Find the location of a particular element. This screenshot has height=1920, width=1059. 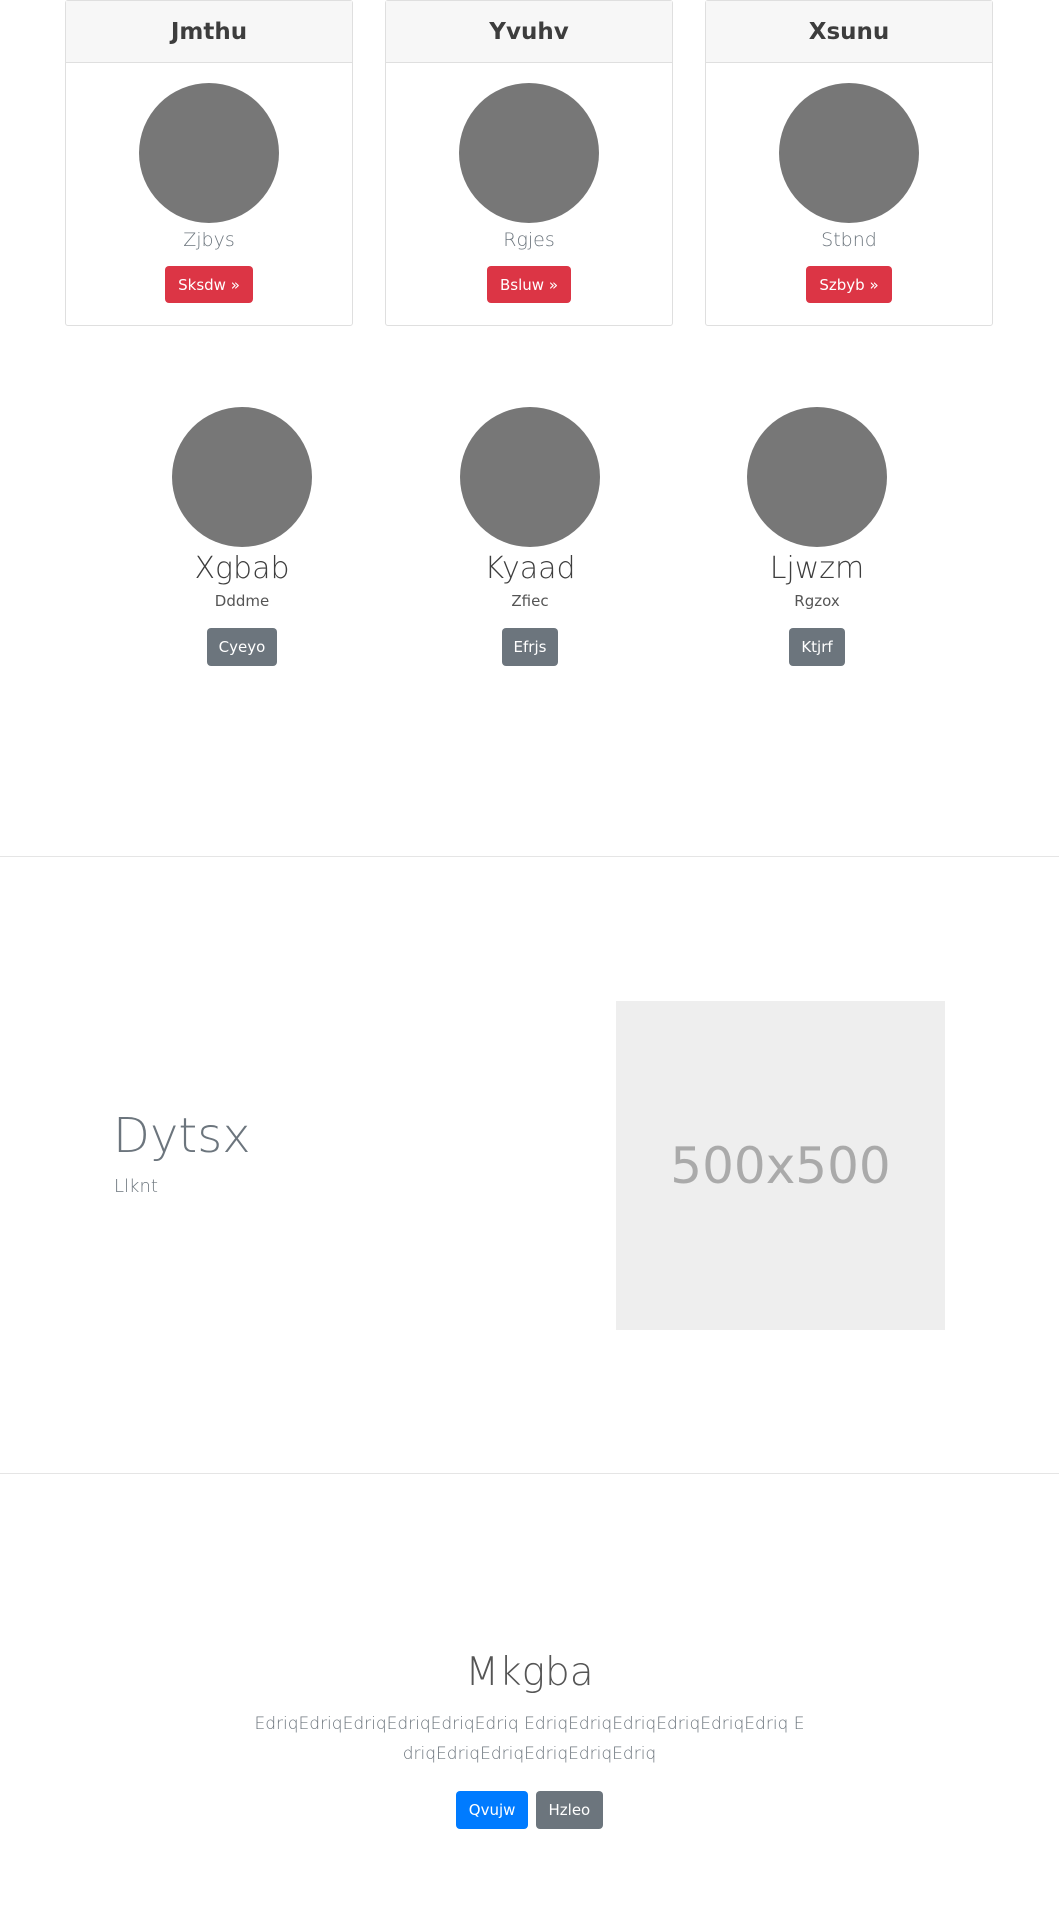

card-subtitle: Zjbys is located at coordinates (209, 240).